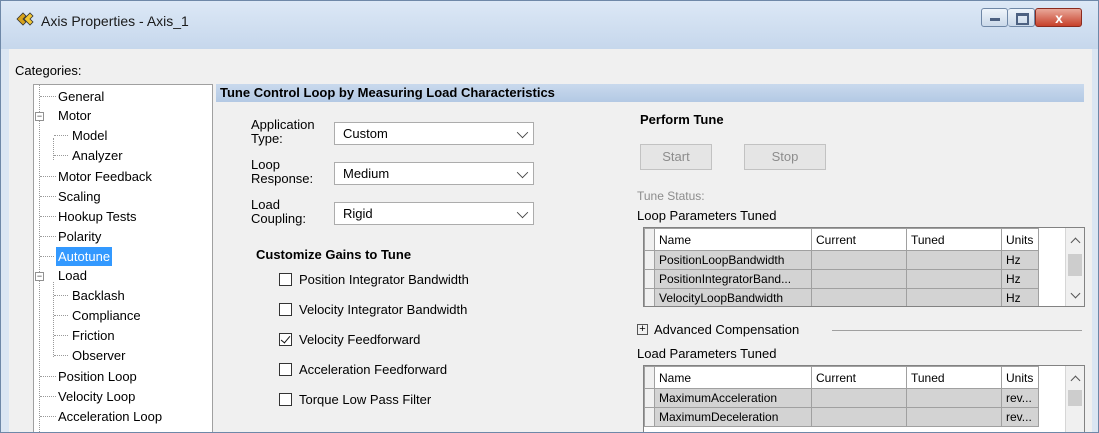 The image size is (1099, 433). What do you see at coordinates (334, 254) in the screenshot?
I see `customize-gains-title: Customize Gains to Tune` at bounding box center [334, 254].